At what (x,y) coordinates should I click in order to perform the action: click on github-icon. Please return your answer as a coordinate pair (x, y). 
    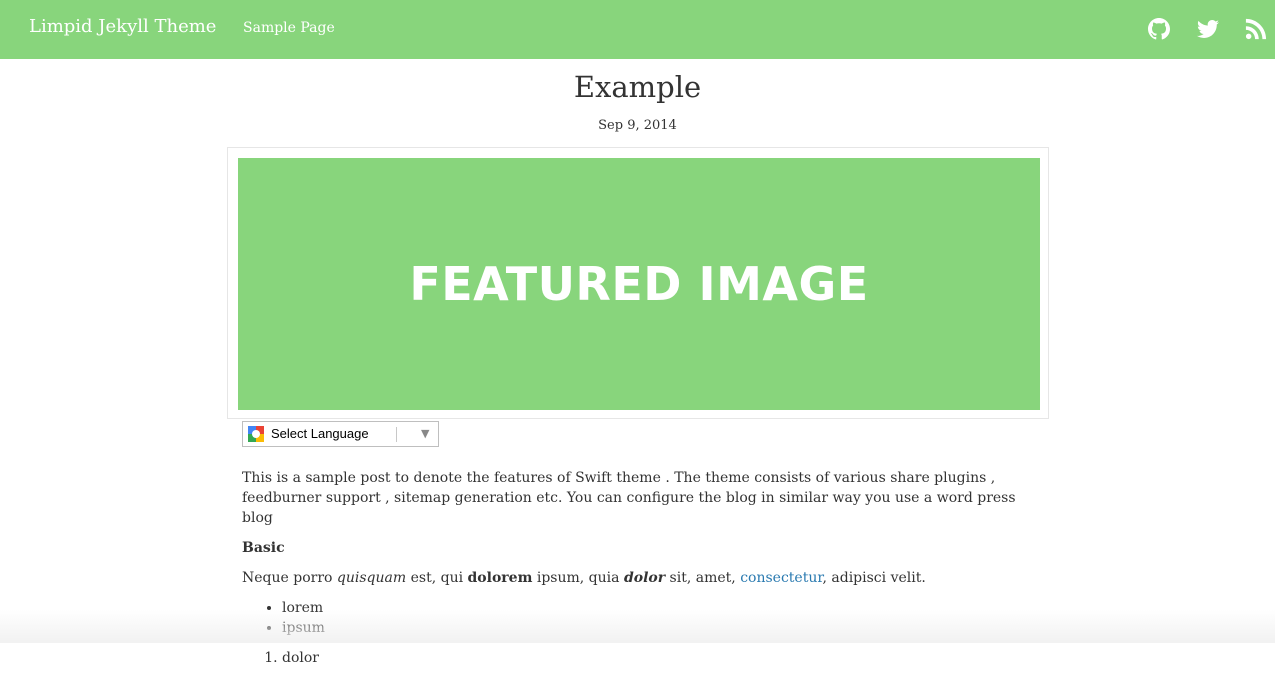
    Looking at the image, I should click on (1159, 29).